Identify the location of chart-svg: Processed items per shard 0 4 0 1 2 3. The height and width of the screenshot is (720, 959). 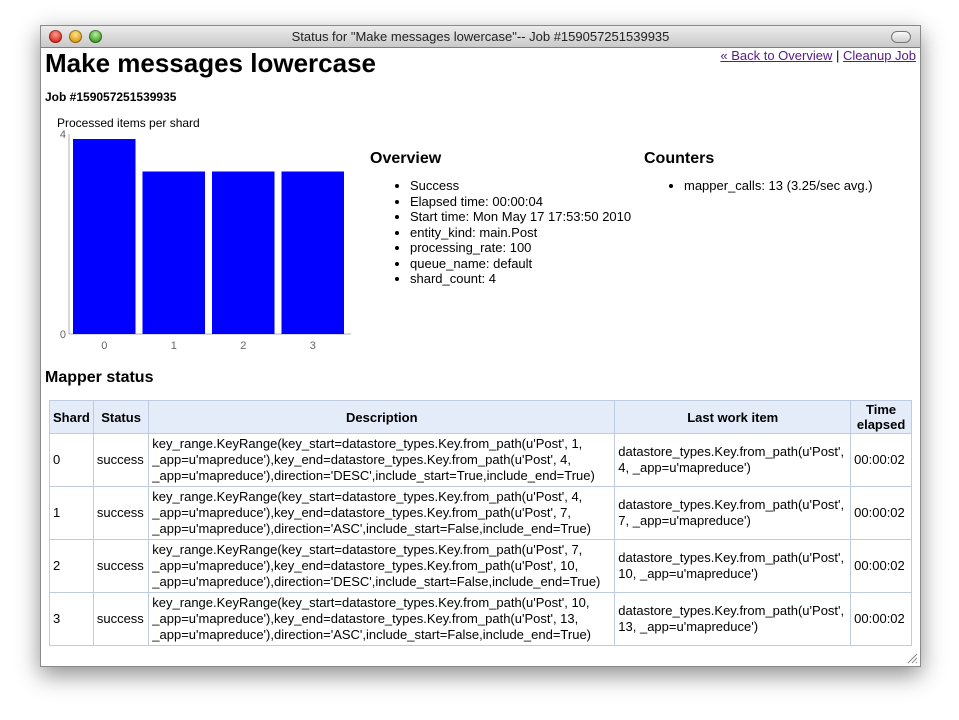
(204, 234).